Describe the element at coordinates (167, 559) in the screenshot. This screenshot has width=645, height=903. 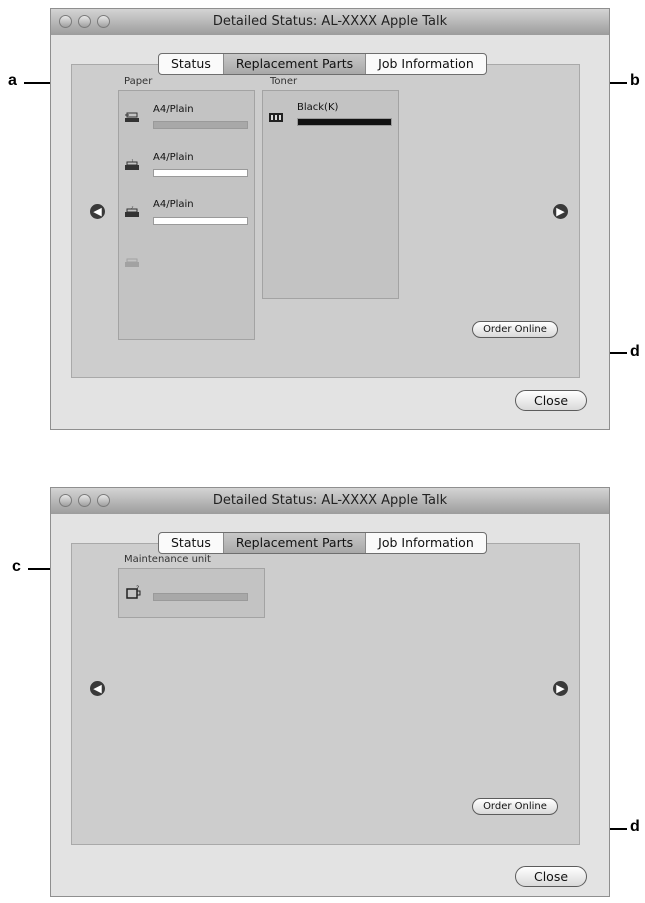
I see `maintenance-unit-label: Maintenance unit` at that location.